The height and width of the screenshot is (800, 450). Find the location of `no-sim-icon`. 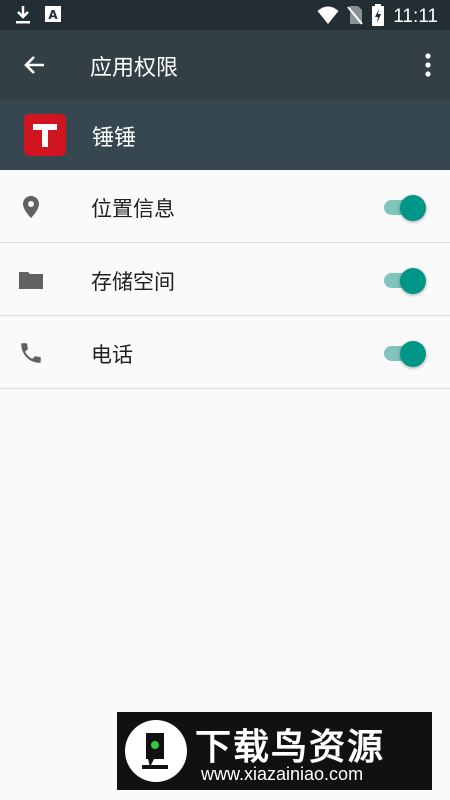

no-sim-icon is located at coordinates (355, 17).